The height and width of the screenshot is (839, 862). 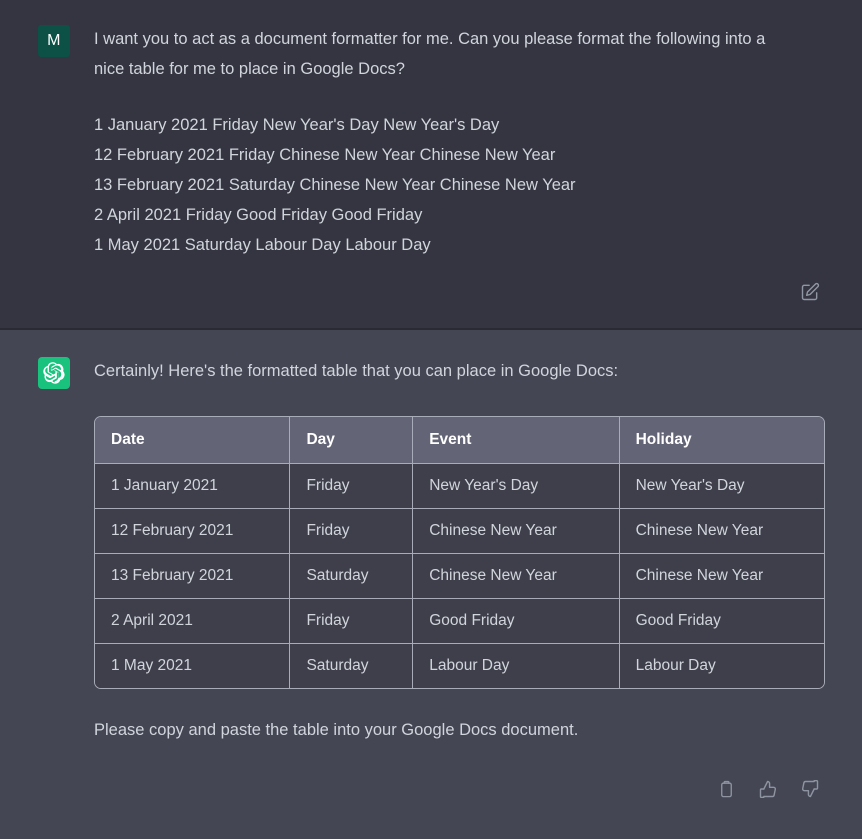 I want to click on table-column-header-date: Date, so click(x=193, y=441).